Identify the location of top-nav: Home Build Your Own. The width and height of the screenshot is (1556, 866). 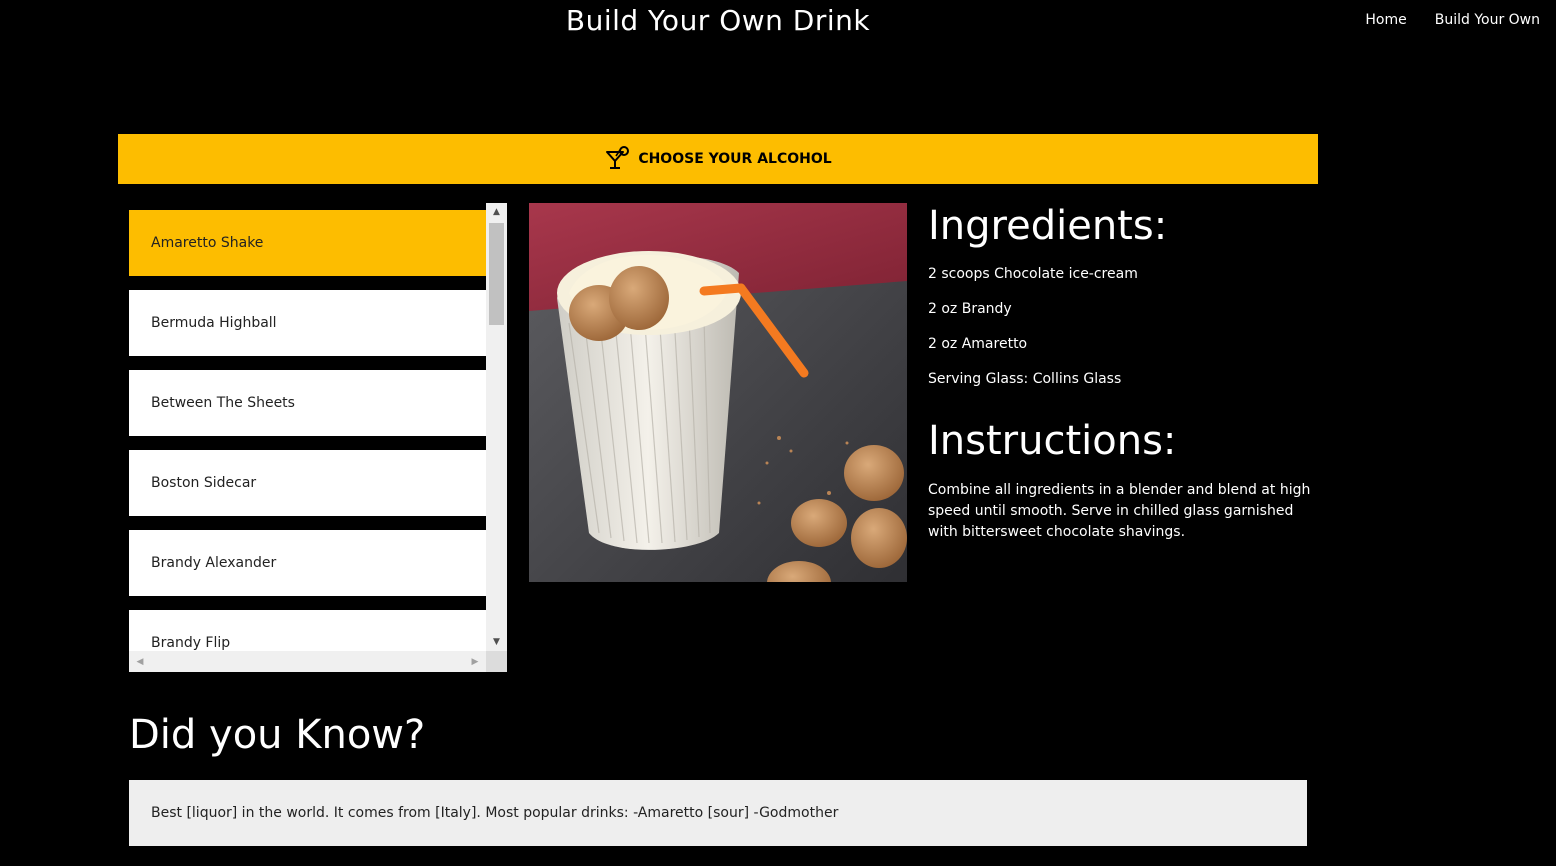
(1452, 20).